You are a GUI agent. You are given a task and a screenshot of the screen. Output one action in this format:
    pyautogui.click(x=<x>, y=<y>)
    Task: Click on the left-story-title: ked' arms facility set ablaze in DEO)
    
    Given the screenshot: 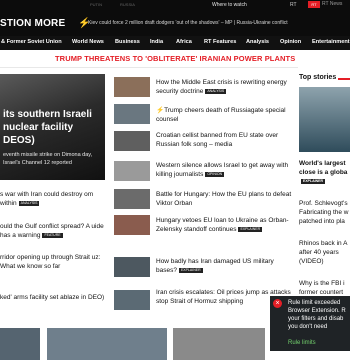 What is the action you would take?
    pyautogui.click(x=52, y=297)
    